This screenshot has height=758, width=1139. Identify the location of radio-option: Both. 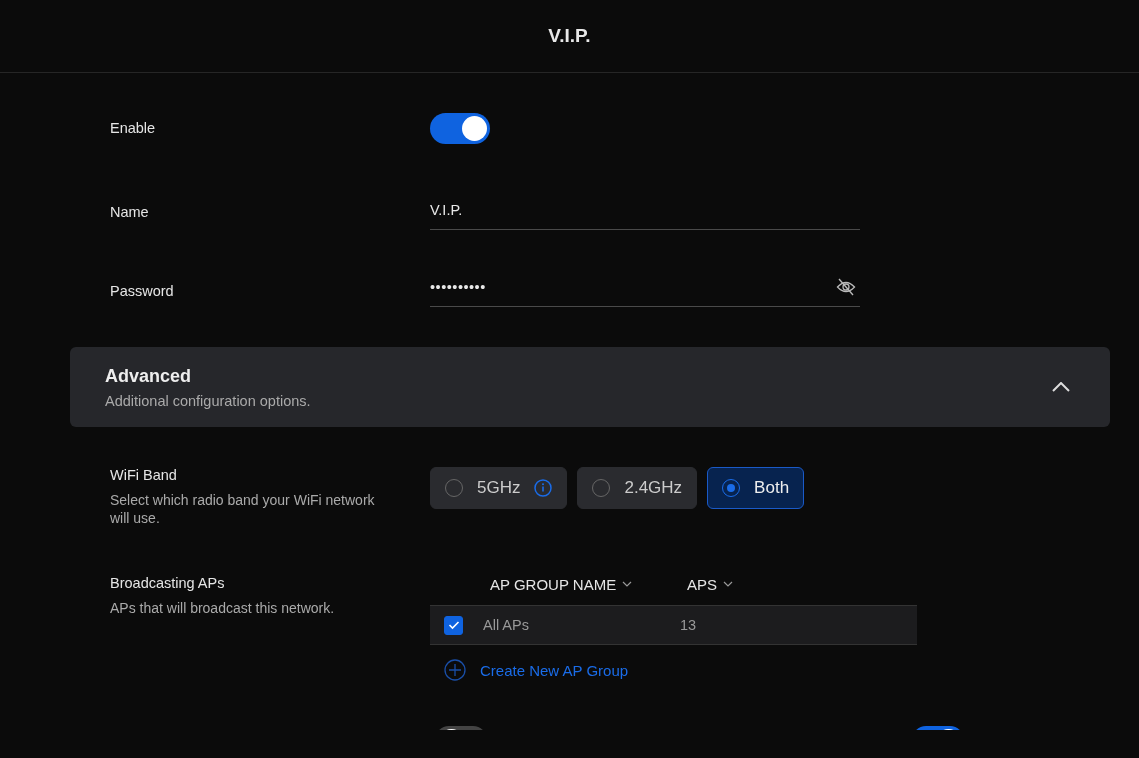
(756, 488).